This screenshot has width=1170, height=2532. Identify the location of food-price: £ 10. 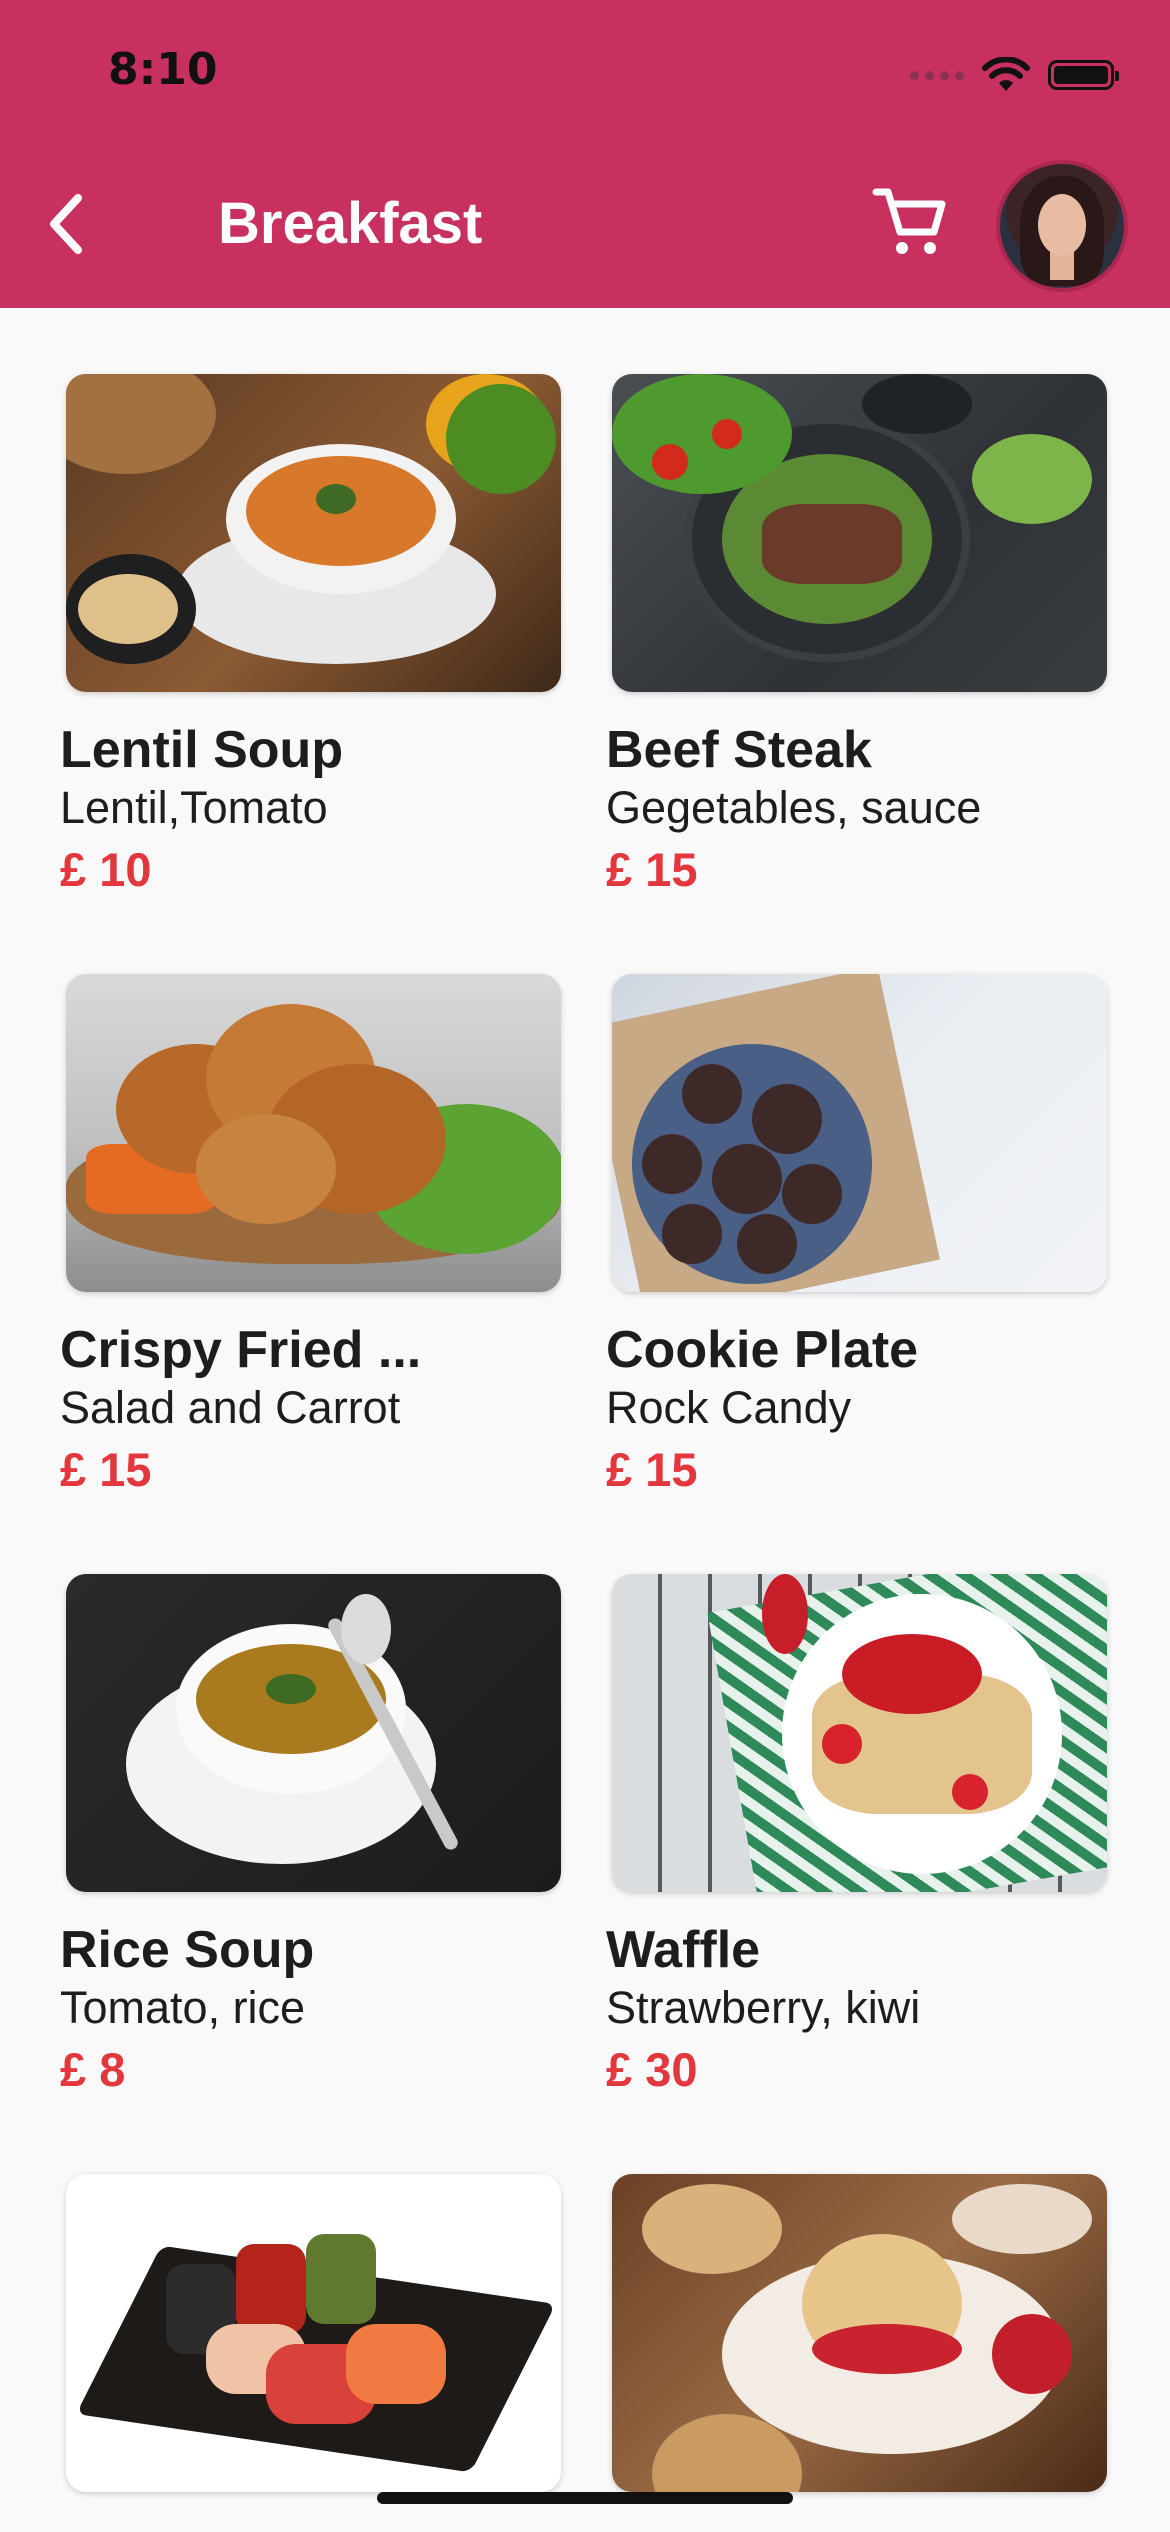
(106, 869).